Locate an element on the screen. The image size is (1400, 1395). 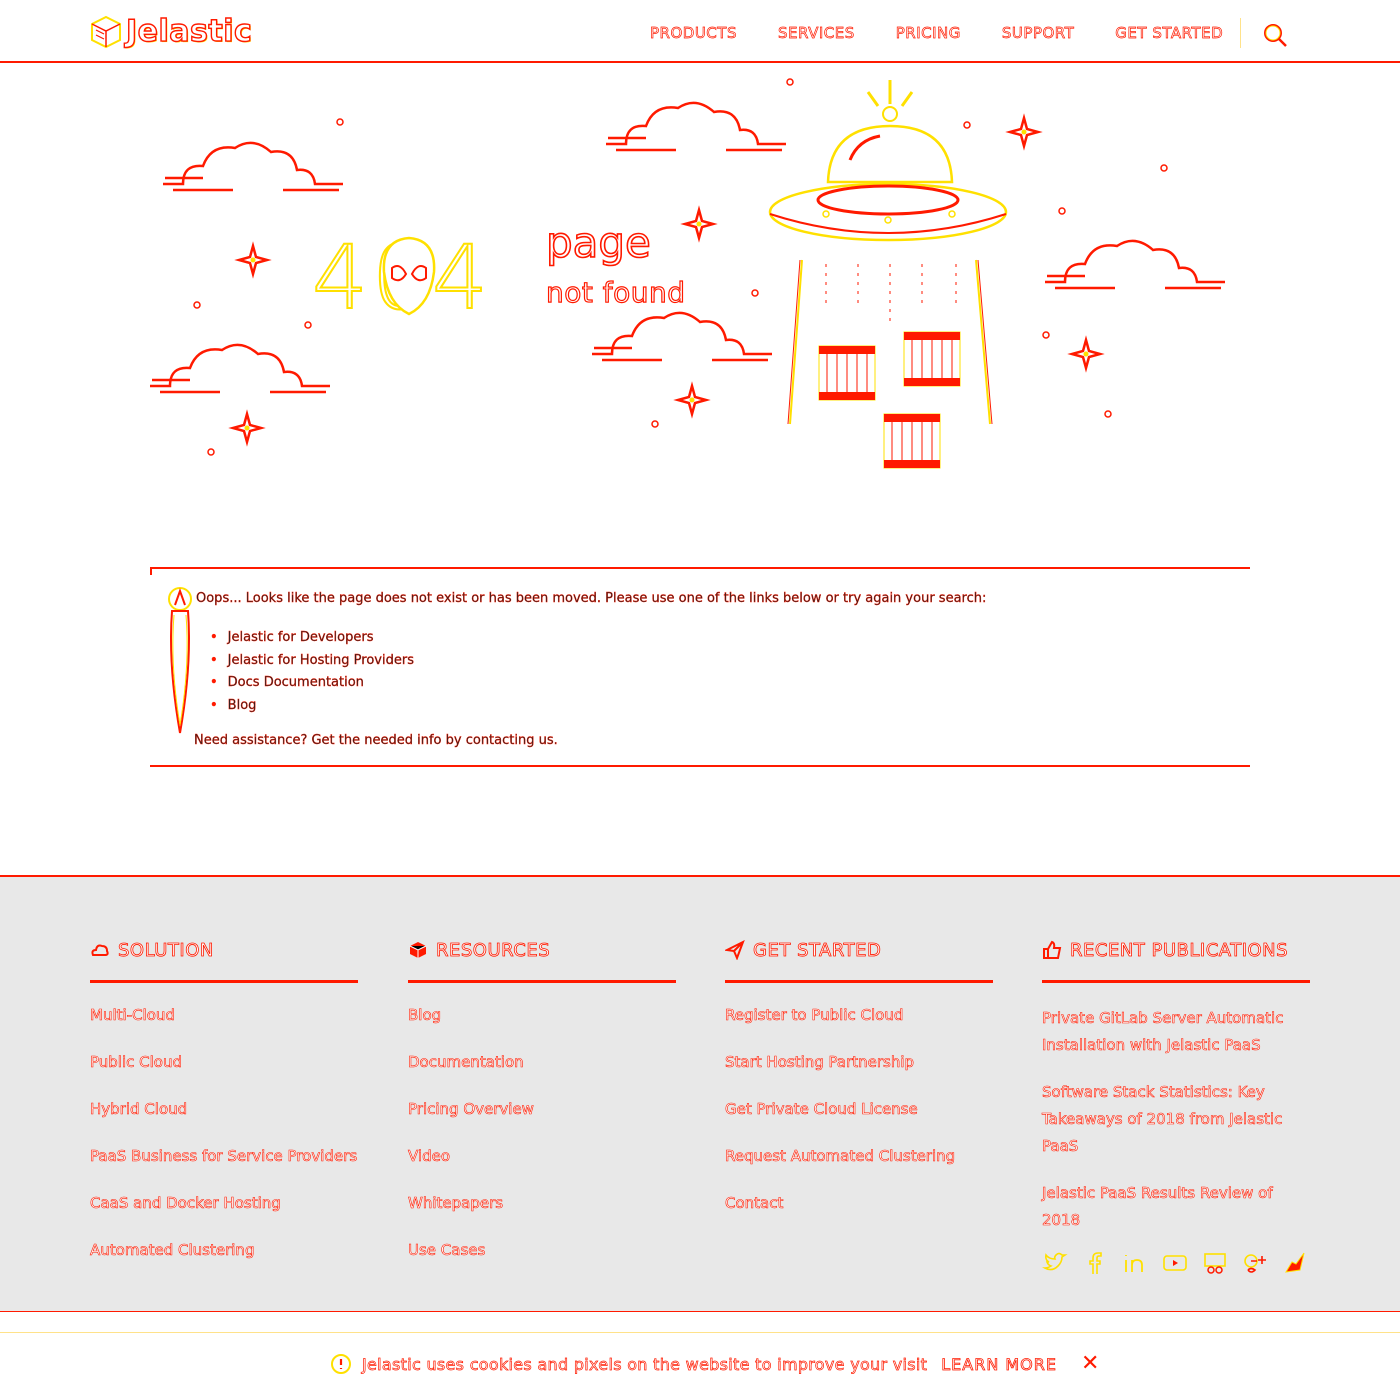
error-subtitle: not found is located at coordinates (615, 292).